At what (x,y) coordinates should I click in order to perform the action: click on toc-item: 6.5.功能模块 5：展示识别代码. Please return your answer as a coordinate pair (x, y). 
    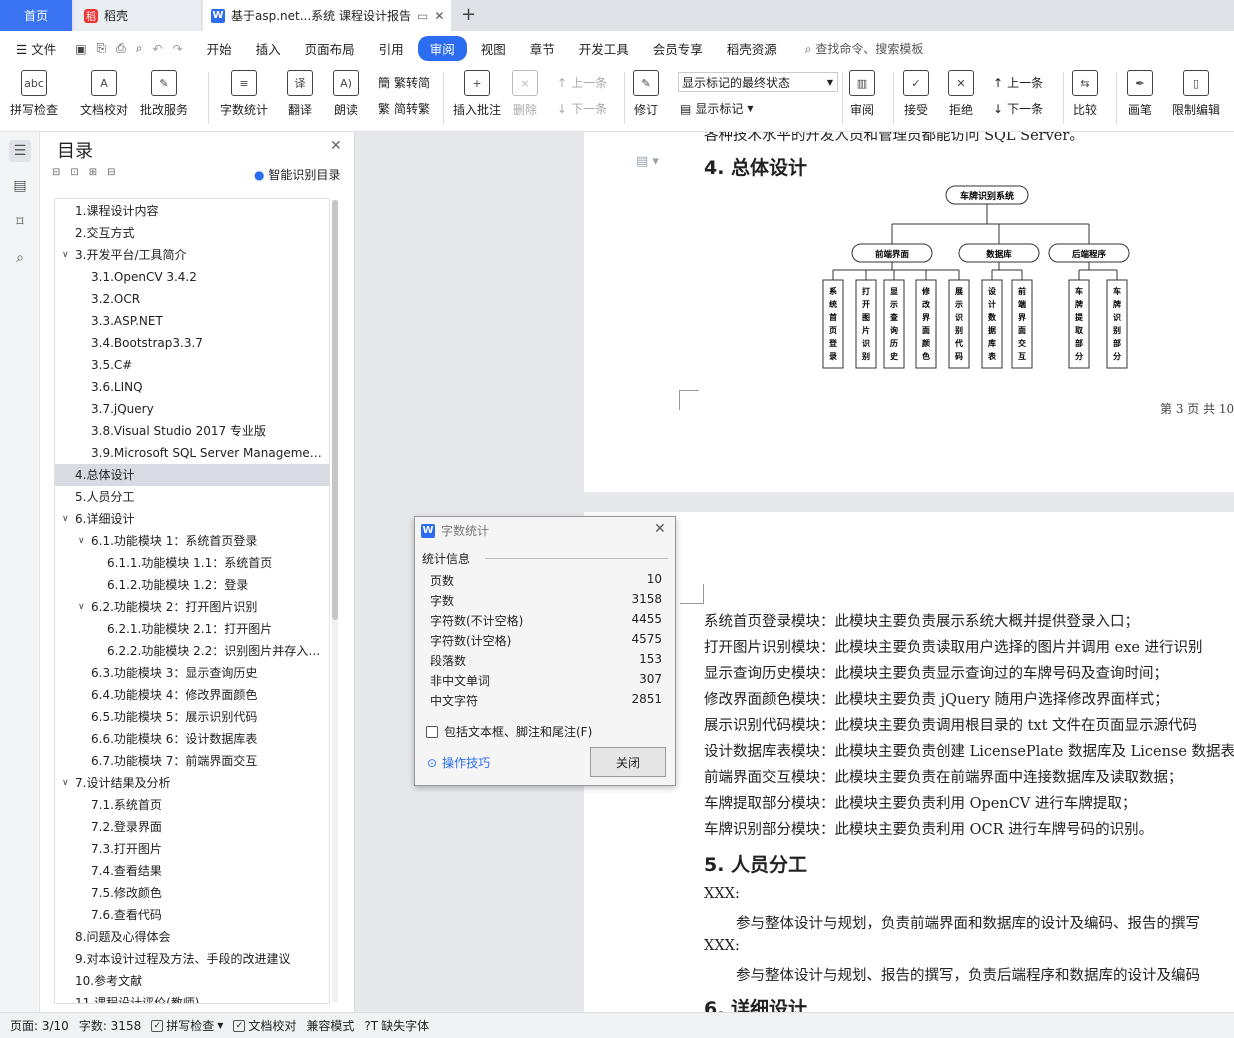
    Looking at the image, I should click on (192, 717).